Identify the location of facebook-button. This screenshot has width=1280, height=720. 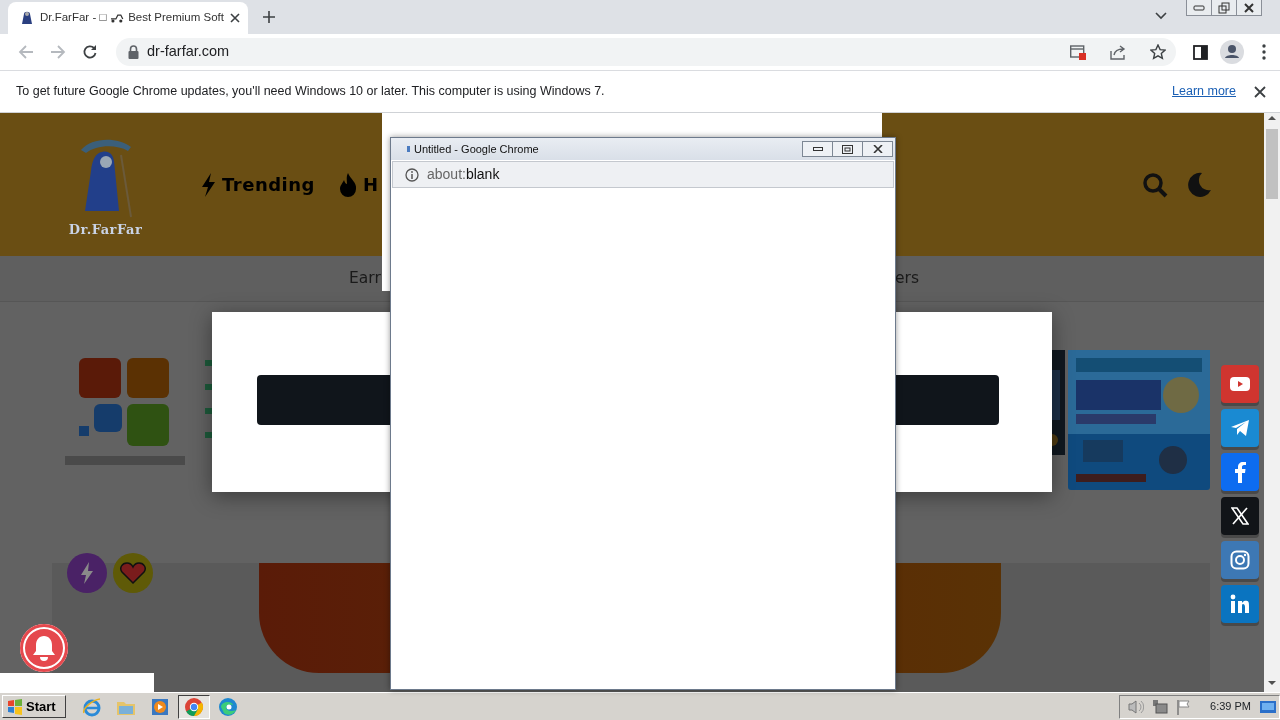
(1240, 472).